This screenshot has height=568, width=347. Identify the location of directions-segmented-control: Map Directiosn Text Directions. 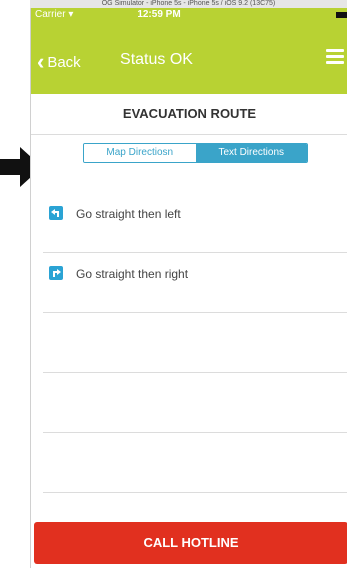
(195, 153).